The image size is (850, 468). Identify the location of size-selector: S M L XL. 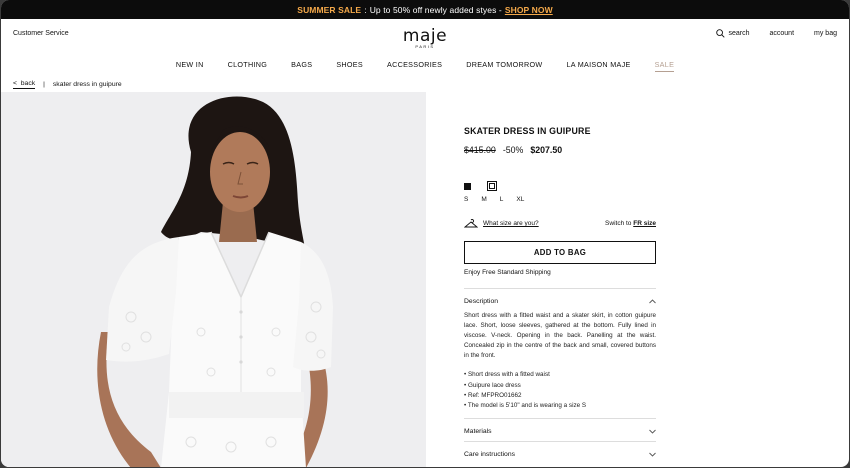
(560, 199).